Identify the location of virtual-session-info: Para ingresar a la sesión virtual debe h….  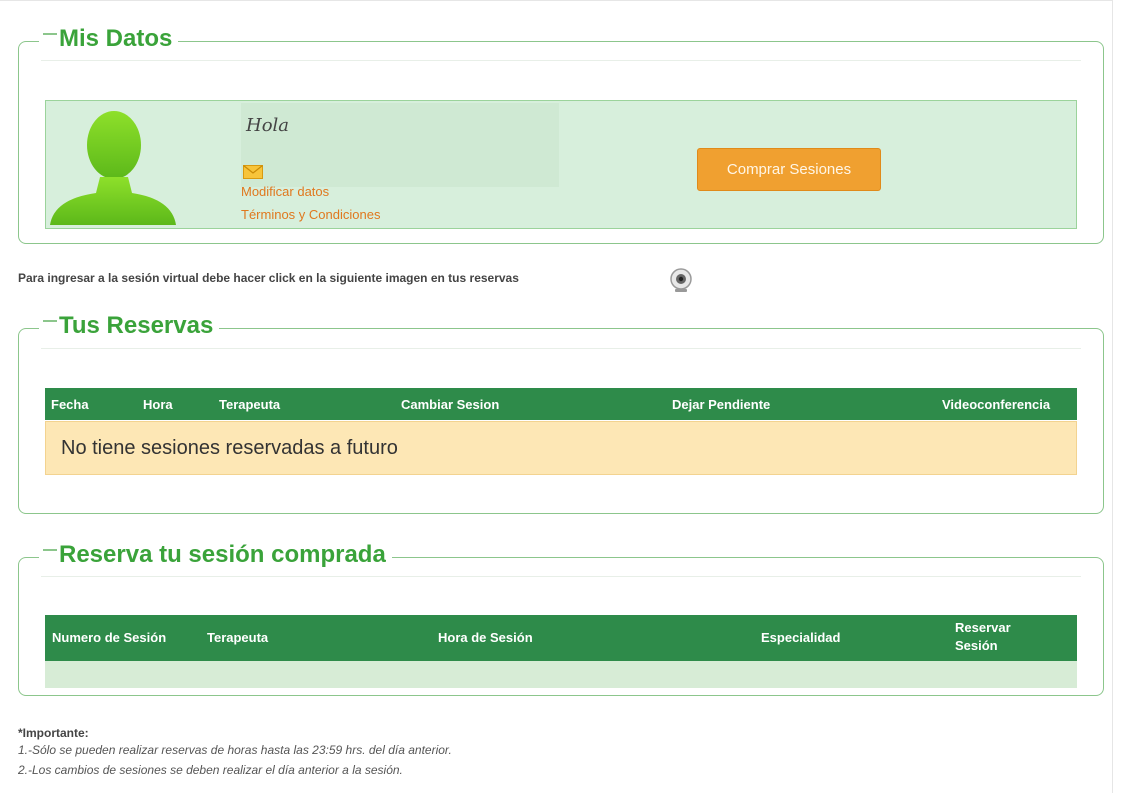
(268, 278).